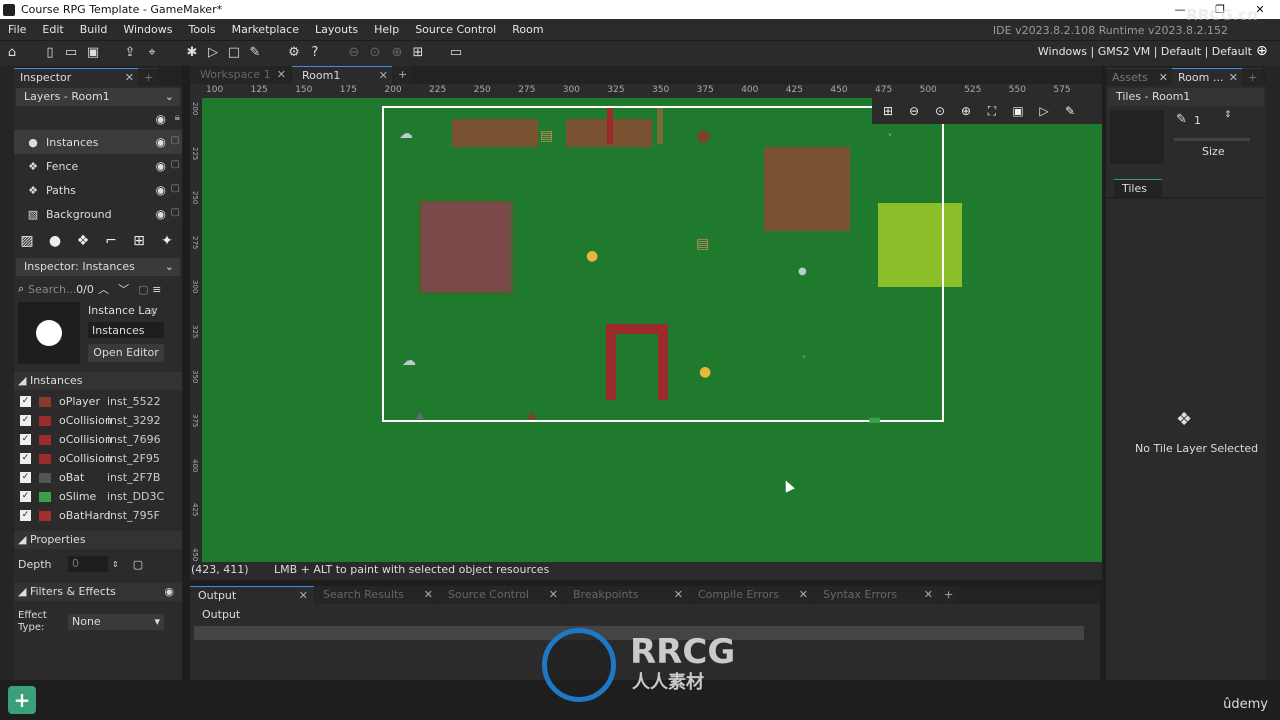 Image resolution: width=1280 pixels, height=720 pixels. Describe the element at coordinates (1212, 139) in the screenshot. I see `size-slider` at that location.